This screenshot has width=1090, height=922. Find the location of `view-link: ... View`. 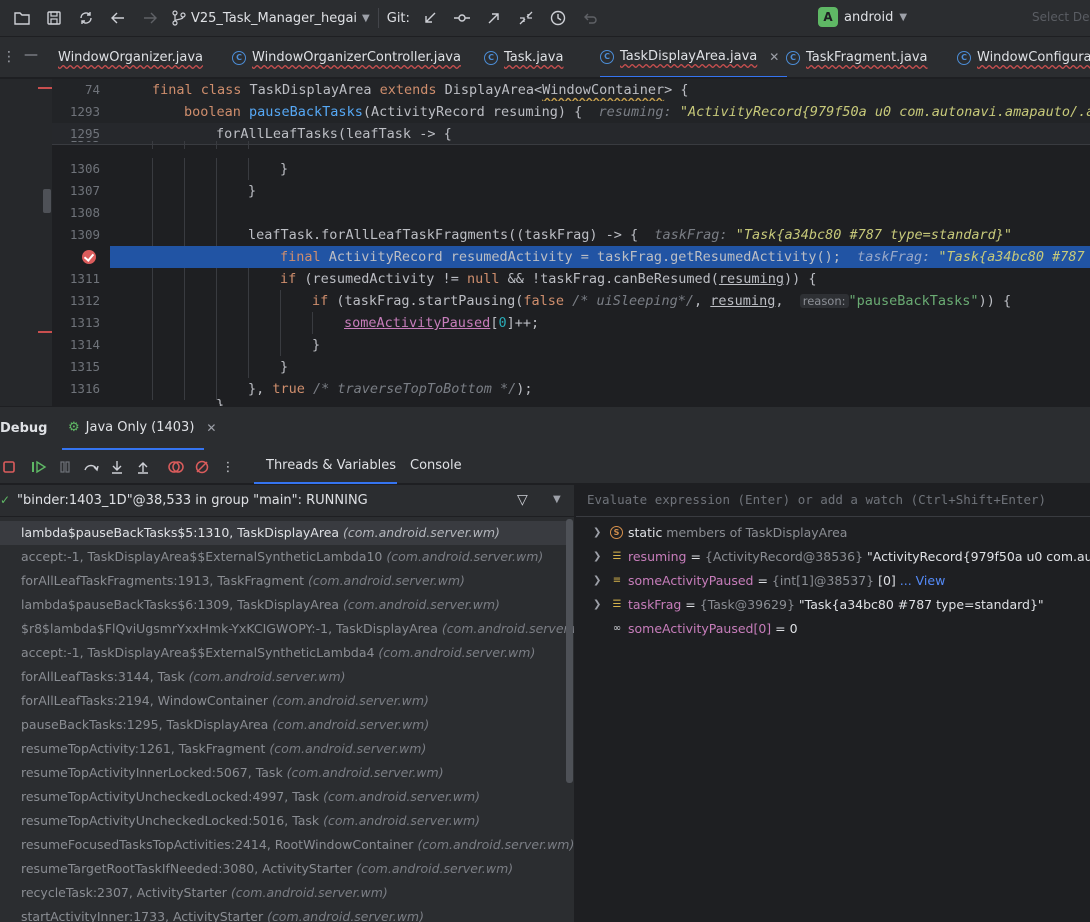

view-link: ... View is located at coordinates (923, 580).